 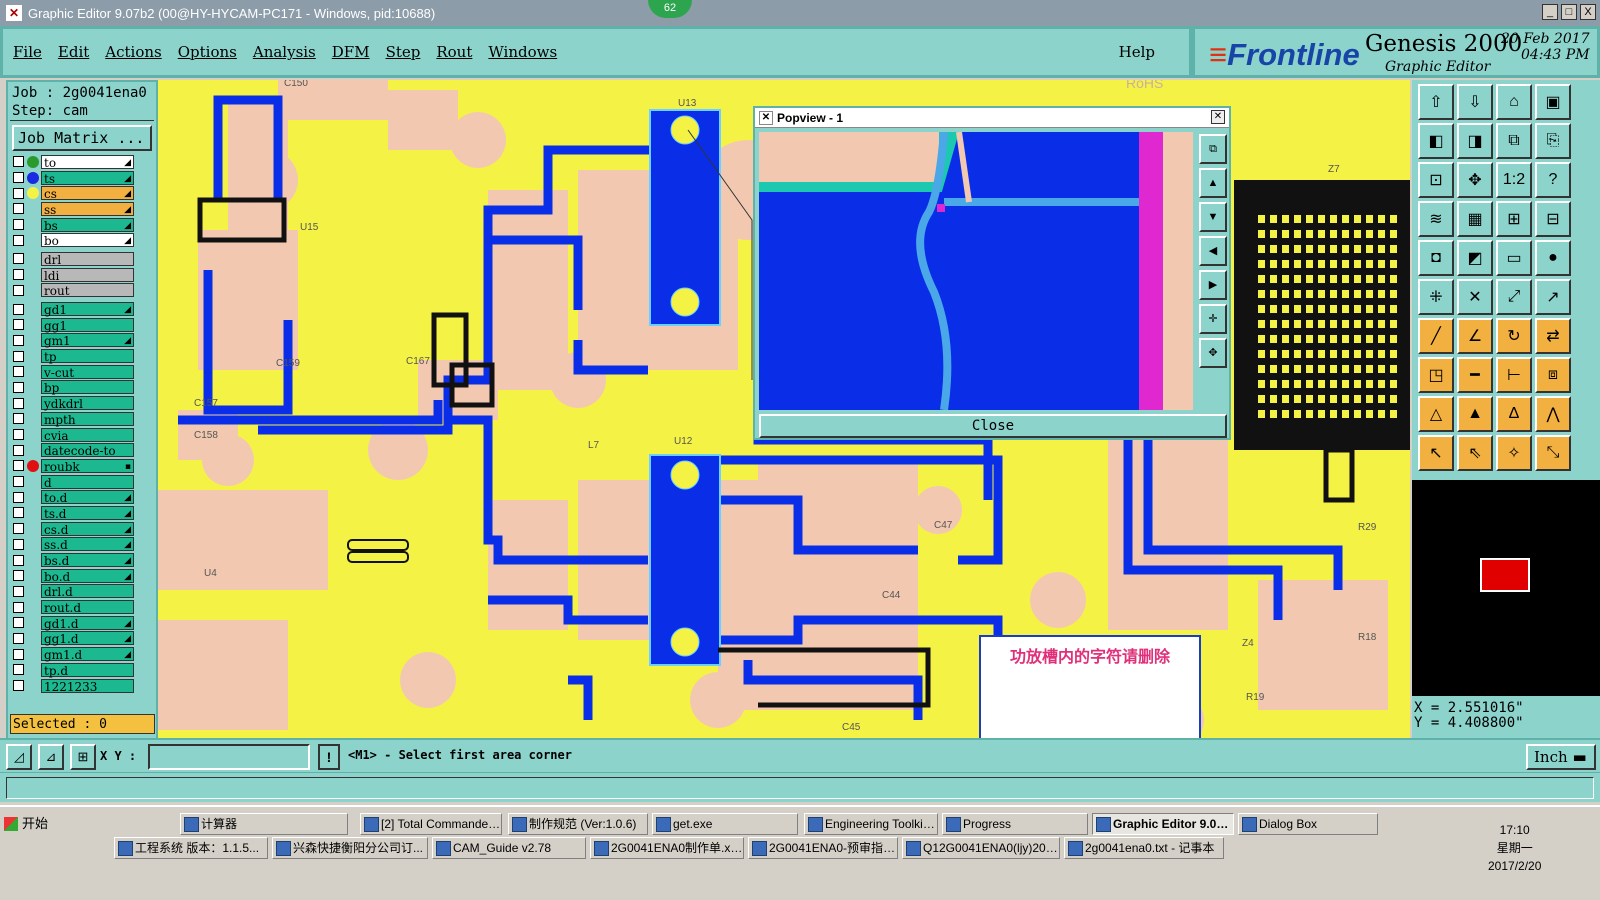 What do you see at coordinates (87, 638) in the screenshot?
I see `layer-name: gg1.d` at bounding box center [87, 638].